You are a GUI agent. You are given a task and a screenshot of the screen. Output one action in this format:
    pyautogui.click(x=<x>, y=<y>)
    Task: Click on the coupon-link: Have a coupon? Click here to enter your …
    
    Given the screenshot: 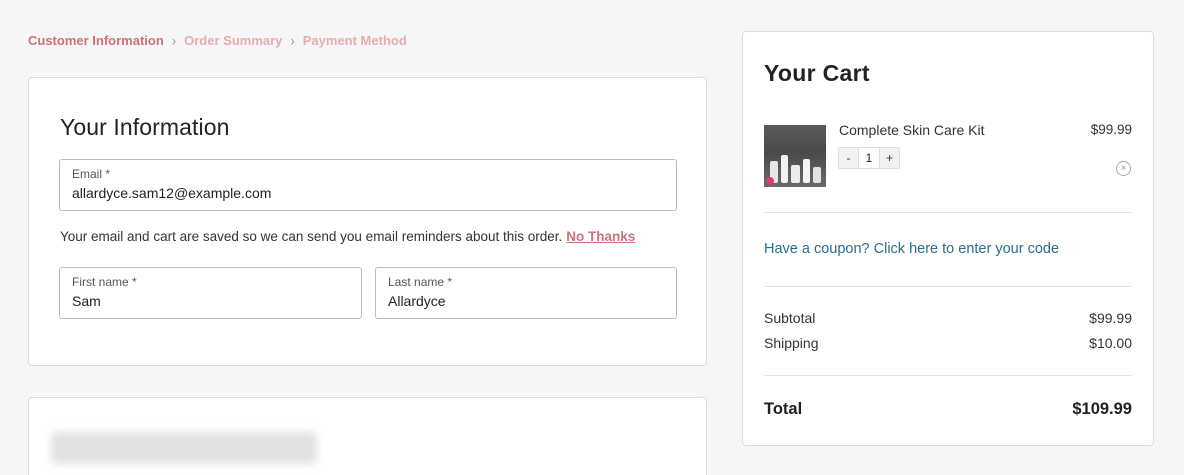 What is the action you would take?
    pyautogui.click(x=911, y=249)
    